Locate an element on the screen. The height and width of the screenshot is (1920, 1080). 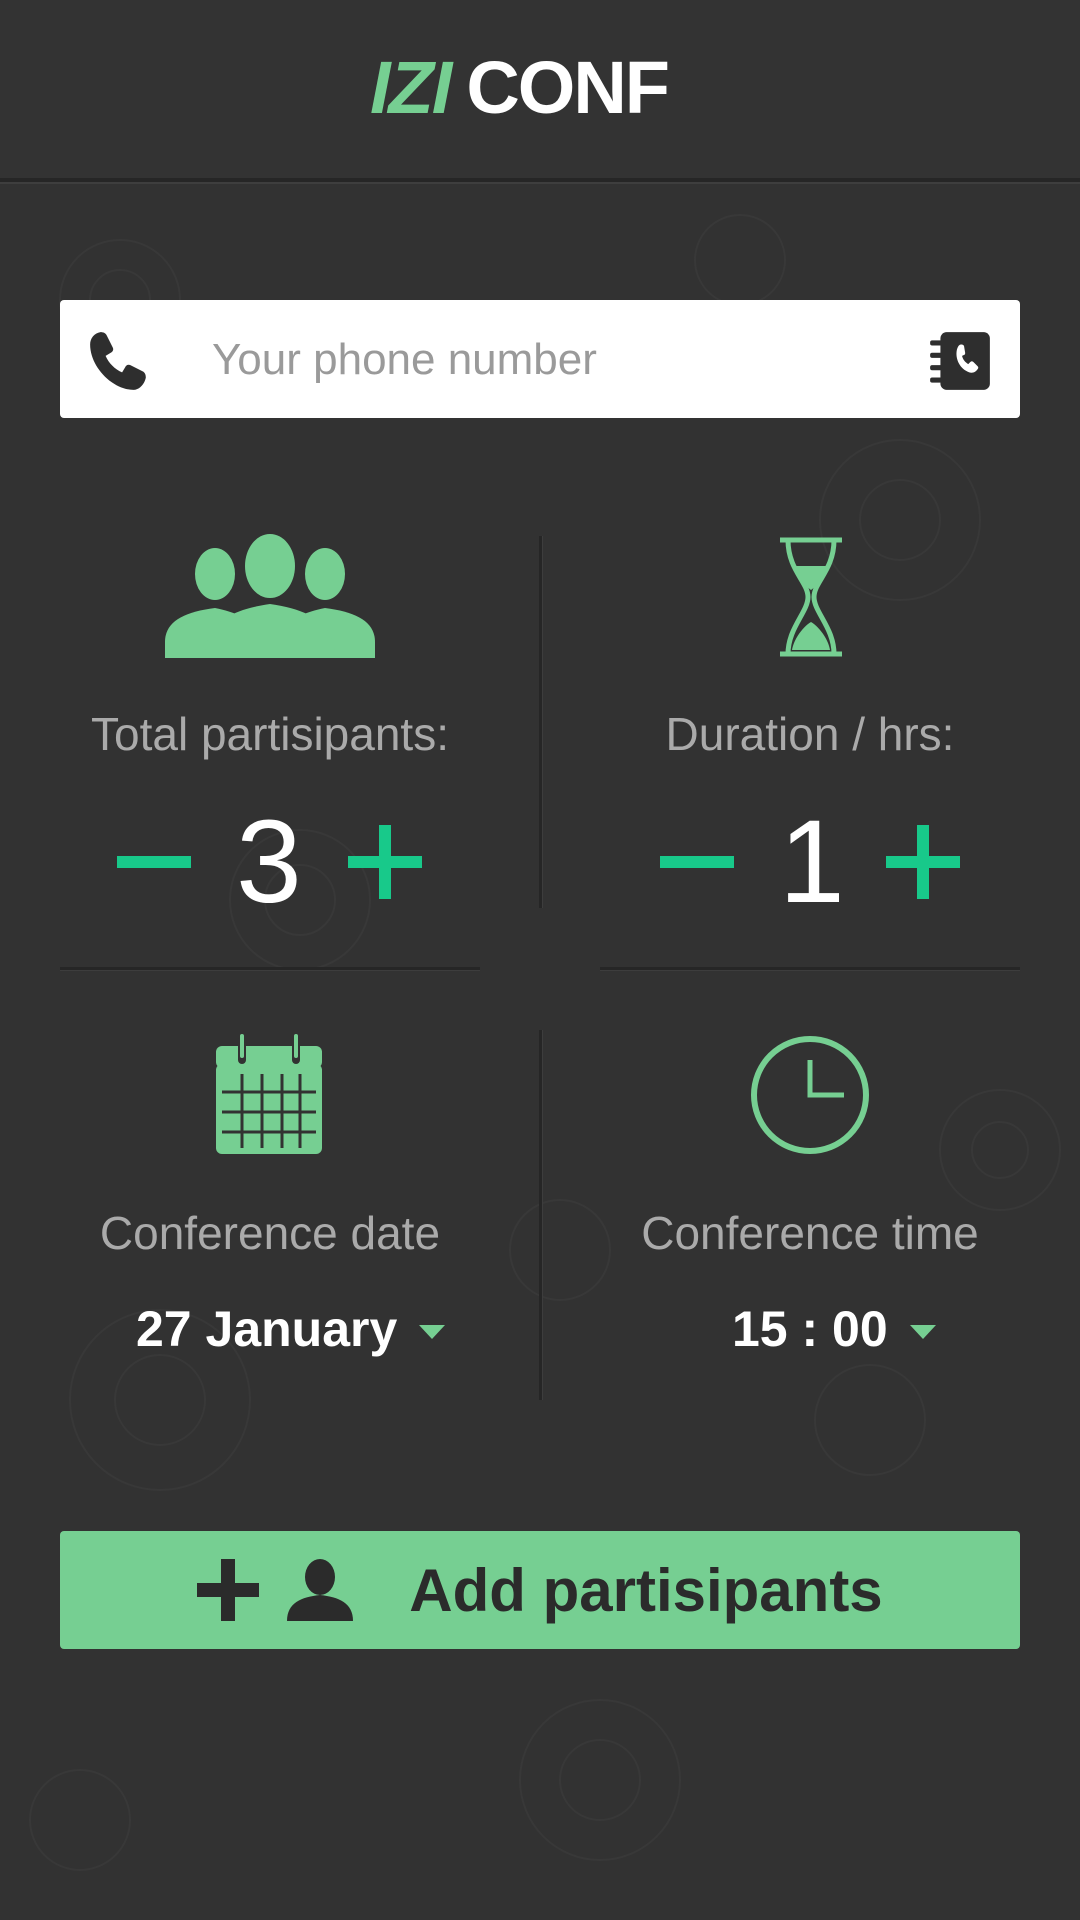
divider-vertical-top is located at coordinates (540, 722).